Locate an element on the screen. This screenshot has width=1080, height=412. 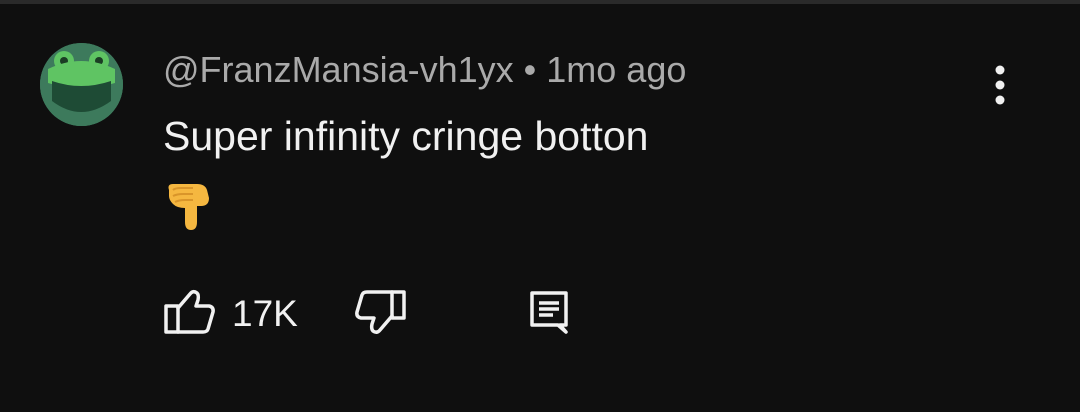
pointing-down-emoji-icon is located at coordinates (191, 206).